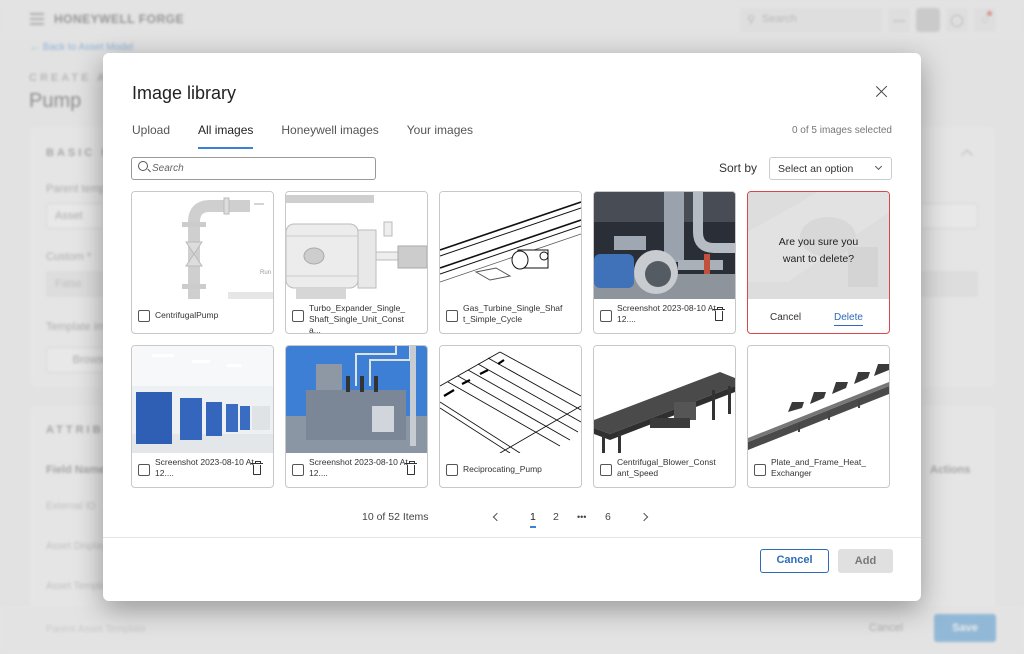 Image resolution: width=1024 pixels, height=654 pixels. What do you see at coordinates (794, 561) in the screenshot?
I see `cancel-button: Cancel` at bounding box center [794, 561].